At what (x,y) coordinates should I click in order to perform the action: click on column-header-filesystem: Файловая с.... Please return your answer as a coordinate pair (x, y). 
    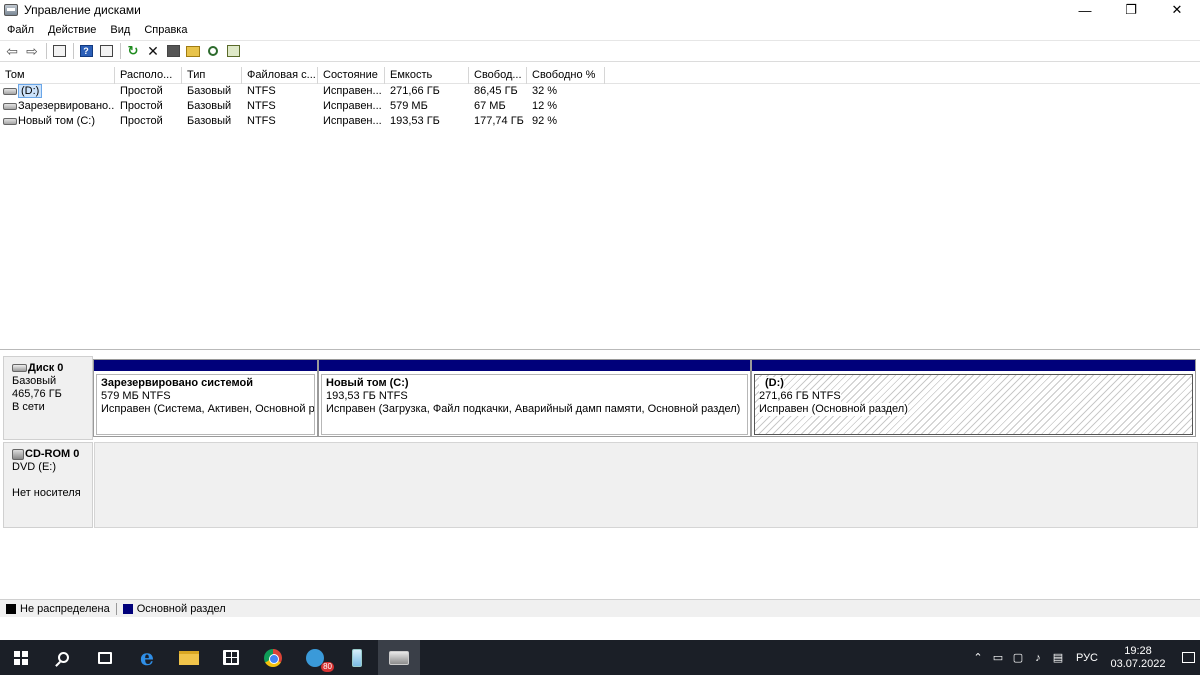
    Looking at the image, I should click on (280, 75).